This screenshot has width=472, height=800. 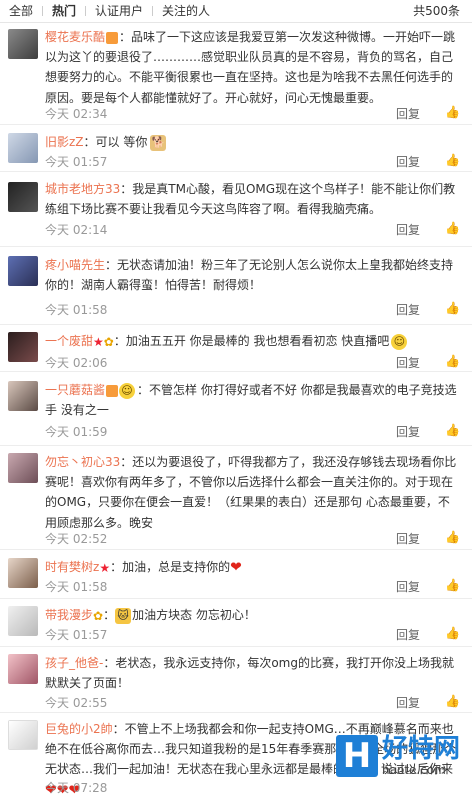 I want to click on comment-time: 今天 02:55, so click(x=76, y=703).